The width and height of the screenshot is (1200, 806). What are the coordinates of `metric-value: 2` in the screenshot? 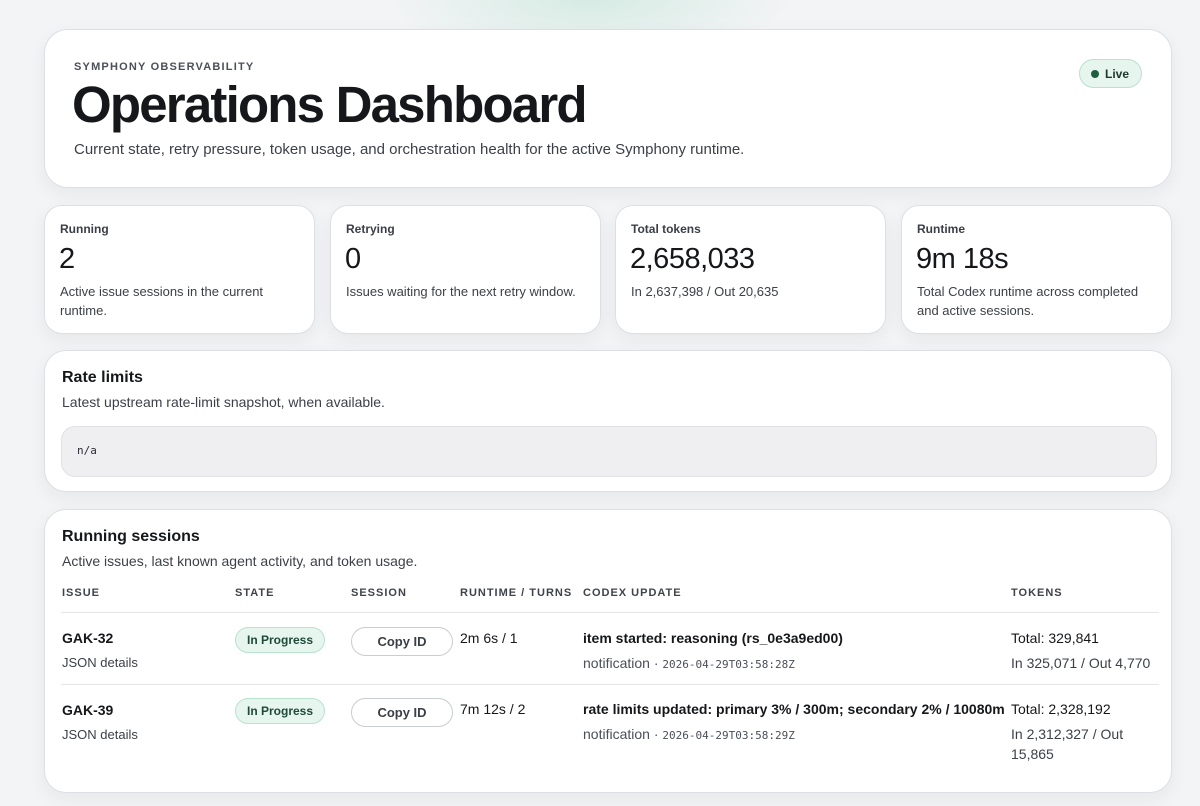 It's located at (67, 259).